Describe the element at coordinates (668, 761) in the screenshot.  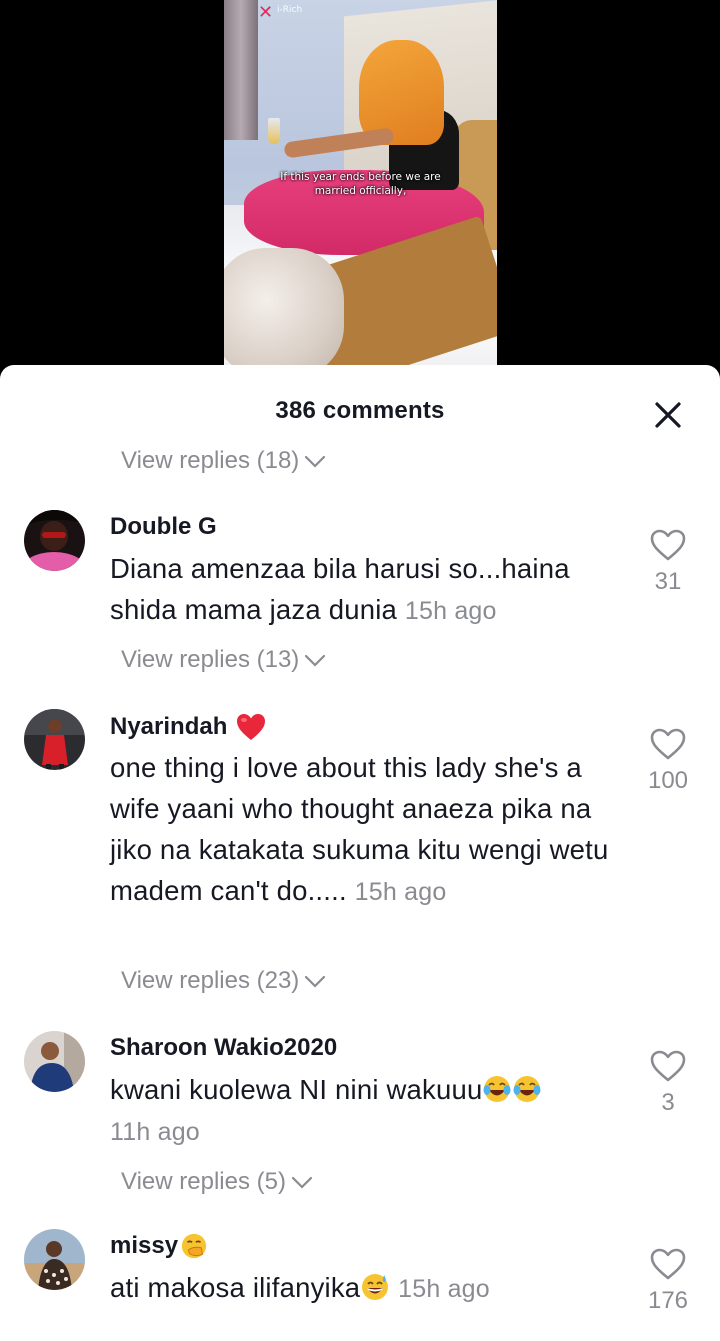
I see `like-button: 100` at that location.